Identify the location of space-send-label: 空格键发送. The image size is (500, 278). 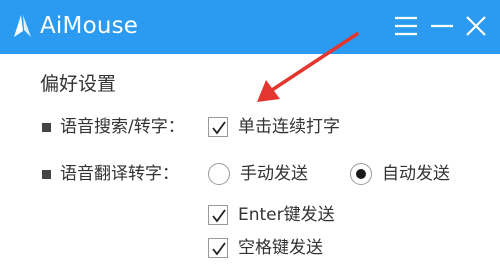
(280, 248).